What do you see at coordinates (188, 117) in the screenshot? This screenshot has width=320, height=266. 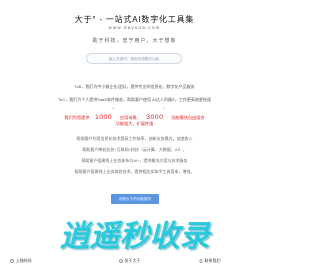 I see `promo-suffix: 功能模块自由组合` at bounding box center [188, 117].